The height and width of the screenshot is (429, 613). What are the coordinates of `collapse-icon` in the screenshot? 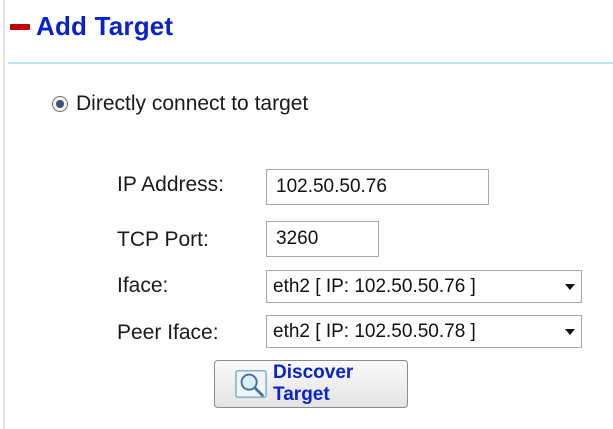 It's located at (20, 27).